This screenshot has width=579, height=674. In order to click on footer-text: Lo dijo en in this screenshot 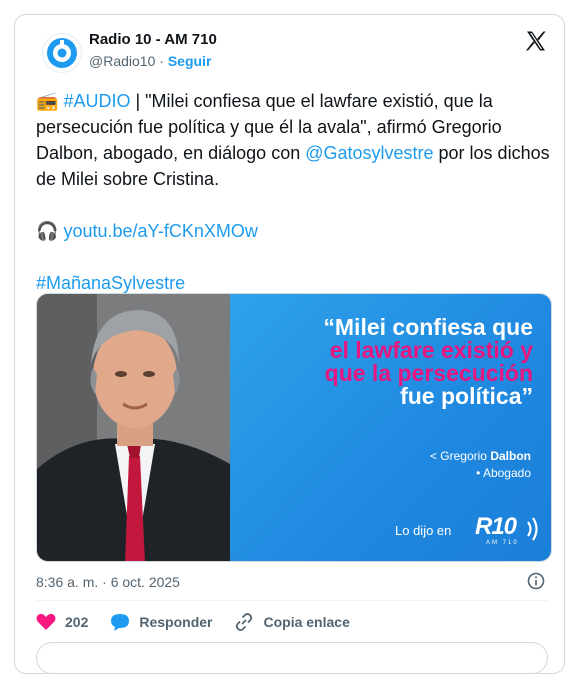, I will do `click(423, 530)`.